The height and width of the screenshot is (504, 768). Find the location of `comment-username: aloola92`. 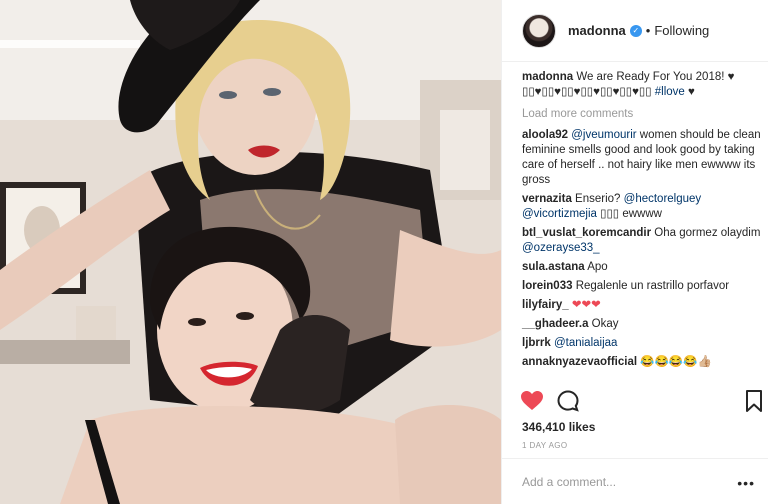

comment-username: aloola92 is located at coordinates (545, 135).